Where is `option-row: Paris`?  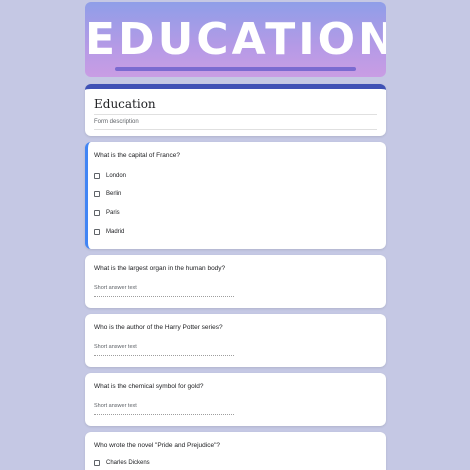
option-row: Paris is located at coordinates (107, 213).